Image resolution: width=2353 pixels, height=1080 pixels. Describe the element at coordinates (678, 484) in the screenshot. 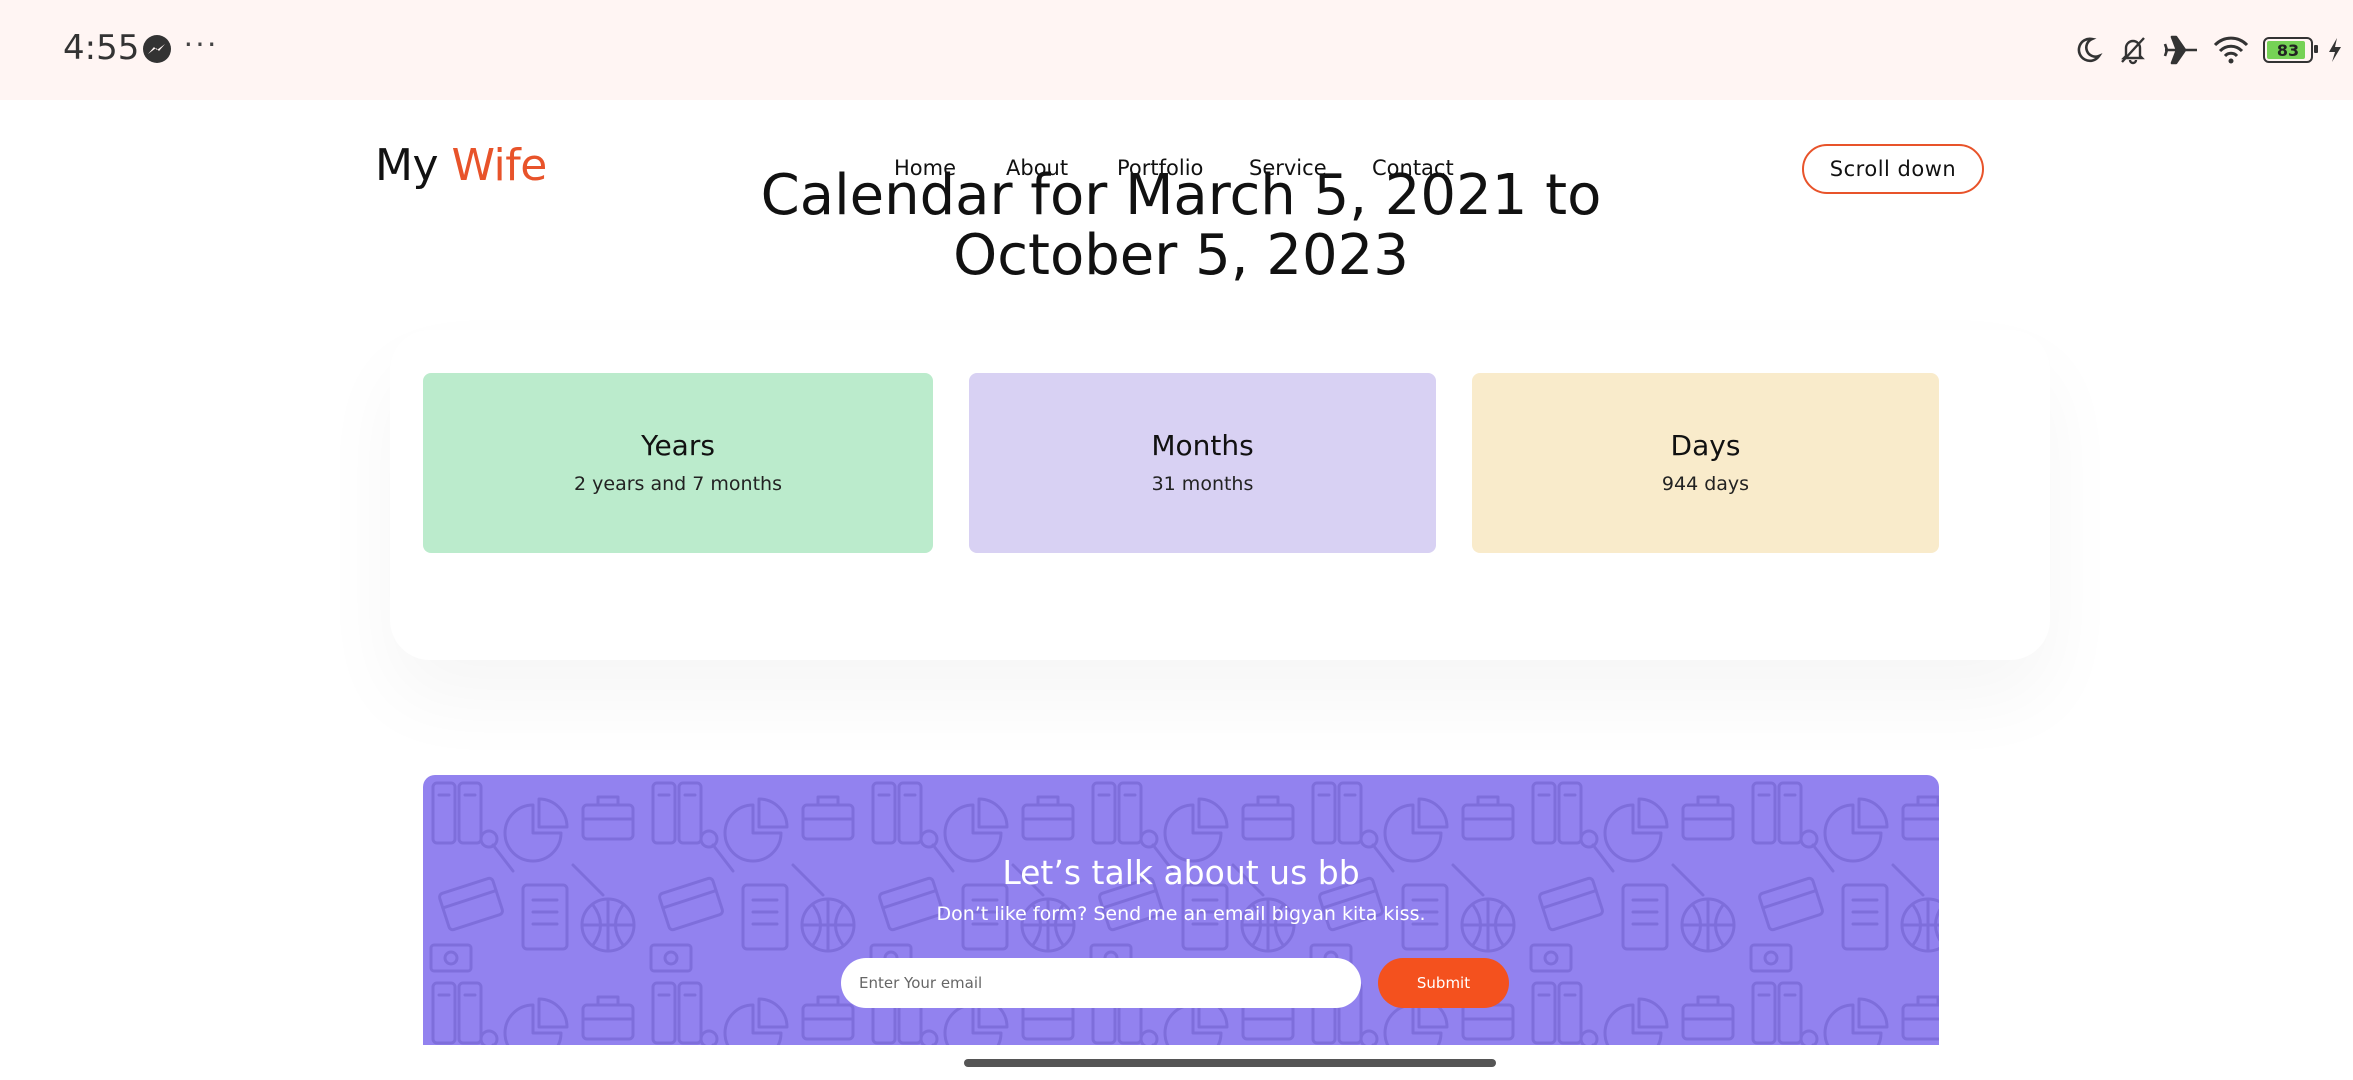

I see `card-years-value: 2 years and 7 months` at that location.